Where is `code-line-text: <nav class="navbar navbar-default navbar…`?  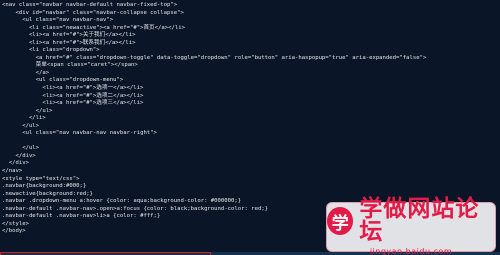 code-line-text: <nav class="navbar navbar-default navbar… is located at coordinates (90, 5).